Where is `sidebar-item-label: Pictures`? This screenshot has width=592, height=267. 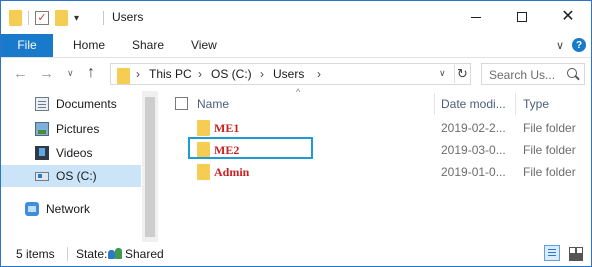
sidebar-item-label: Pictures is located at coordinates (78, 129).